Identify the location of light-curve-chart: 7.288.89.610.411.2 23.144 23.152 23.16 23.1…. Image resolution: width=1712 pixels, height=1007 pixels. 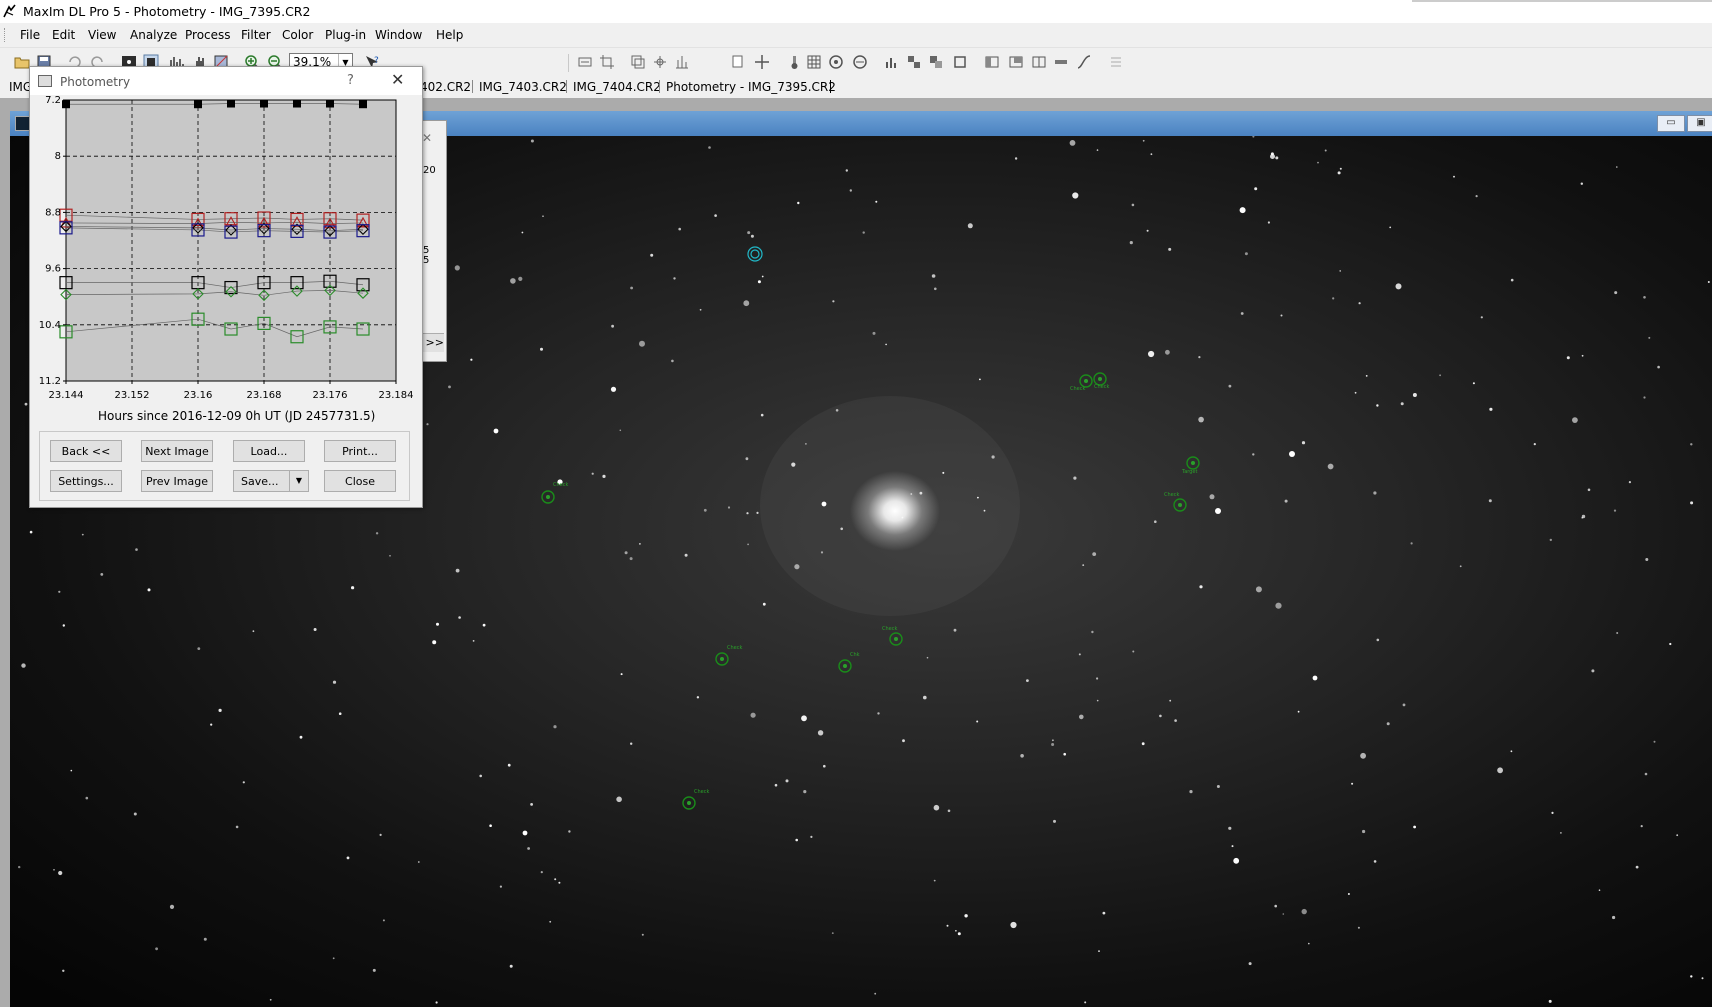
(226, 255).